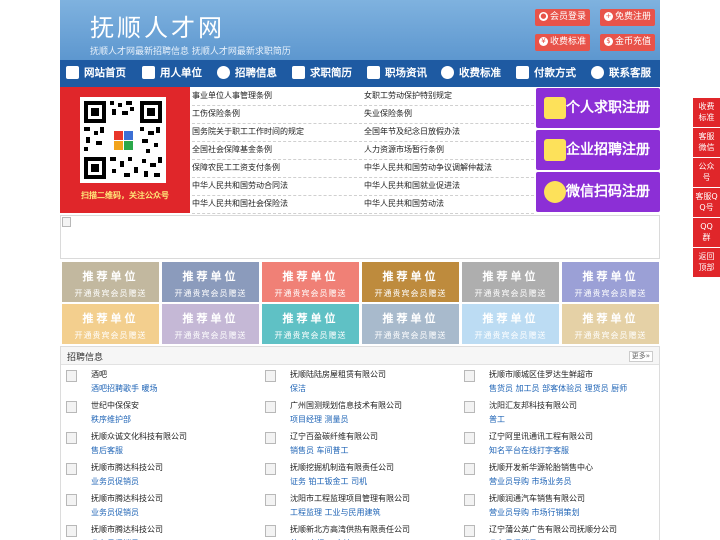 This screenshot has width=720, height=540. Describe the element at coordinates (277, 133) in the screenshot. I see `regulation-link: 国务院关于职工工作时间的规定` at that location.